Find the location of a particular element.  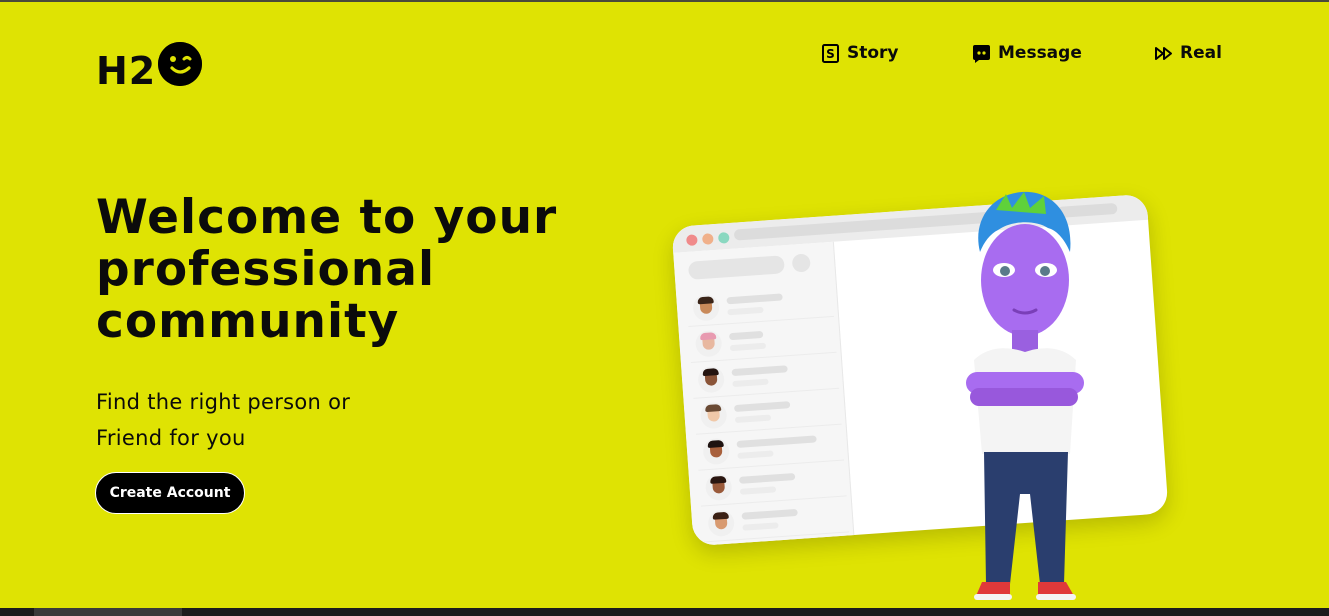

avatar-character is located at coordinates (1027, 400).